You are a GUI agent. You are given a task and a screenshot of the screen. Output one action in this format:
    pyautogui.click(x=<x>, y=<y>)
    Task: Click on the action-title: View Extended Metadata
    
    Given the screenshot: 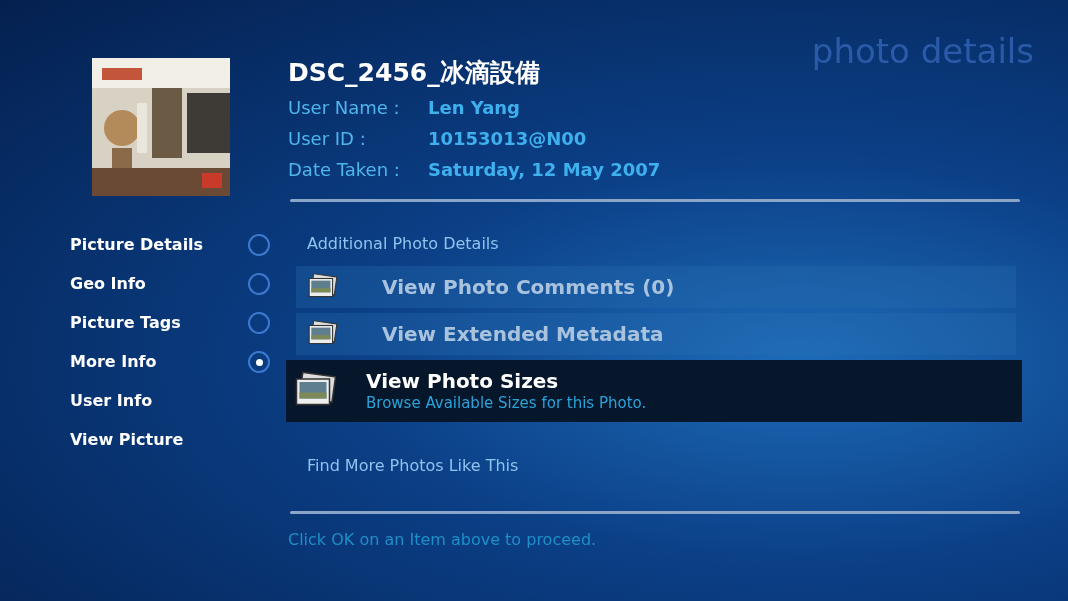 What is the action you would take?
    pyautogui.click(x=523, y=334)
    